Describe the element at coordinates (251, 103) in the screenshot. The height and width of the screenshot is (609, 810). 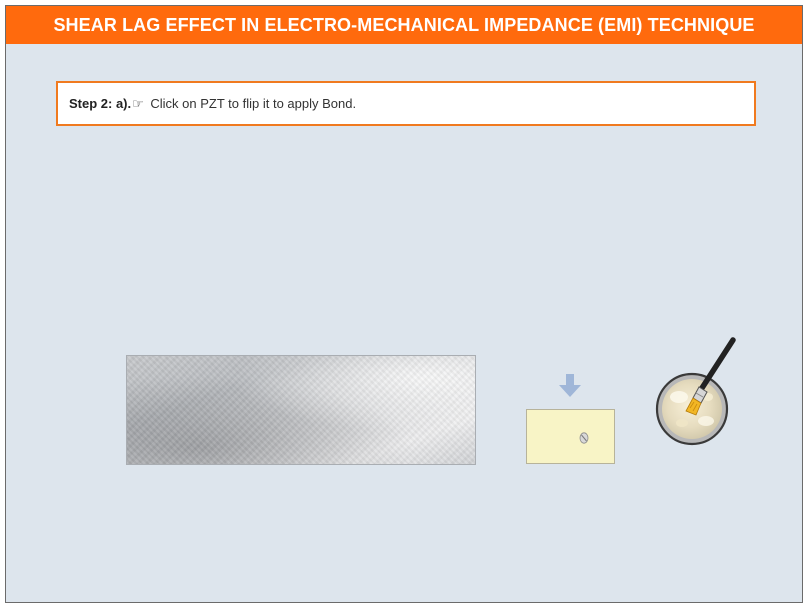
I see `instruction-text: Click on PZT to flip it to apply Bond.` at that location.